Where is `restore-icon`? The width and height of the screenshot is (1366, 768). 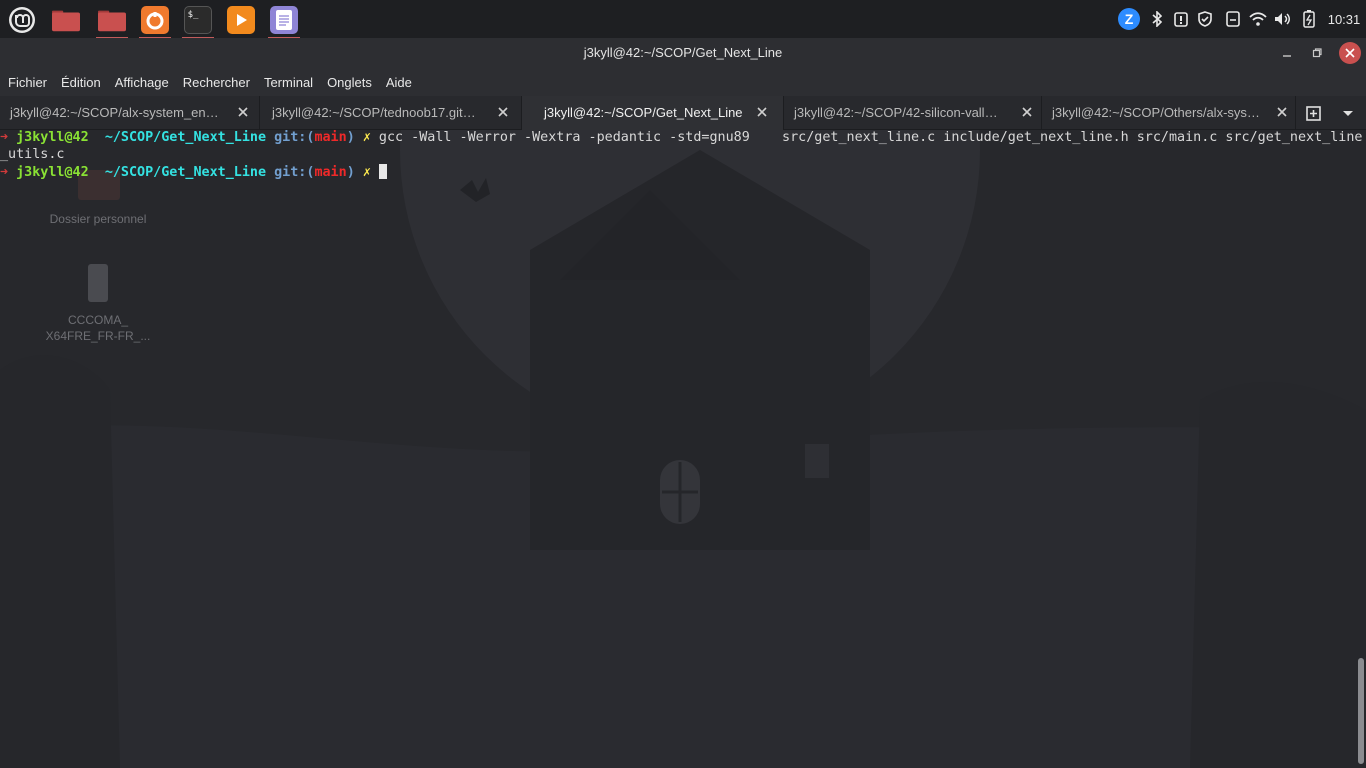 restore-icon is located at coordinates (1317, 53).